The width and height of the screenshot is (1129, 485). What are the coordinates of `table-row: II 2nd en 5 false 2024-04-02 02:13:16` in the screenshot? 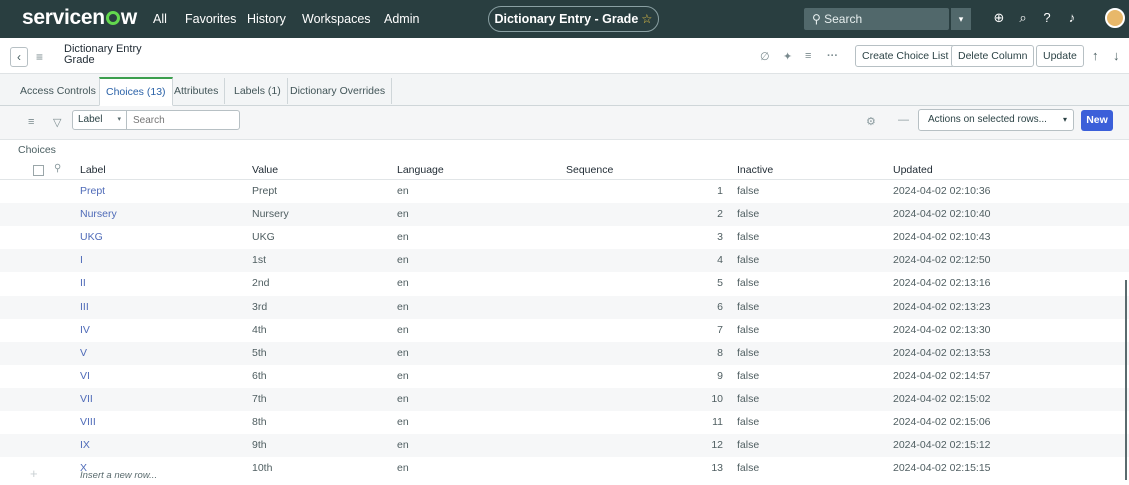 It's located at (564, 283).